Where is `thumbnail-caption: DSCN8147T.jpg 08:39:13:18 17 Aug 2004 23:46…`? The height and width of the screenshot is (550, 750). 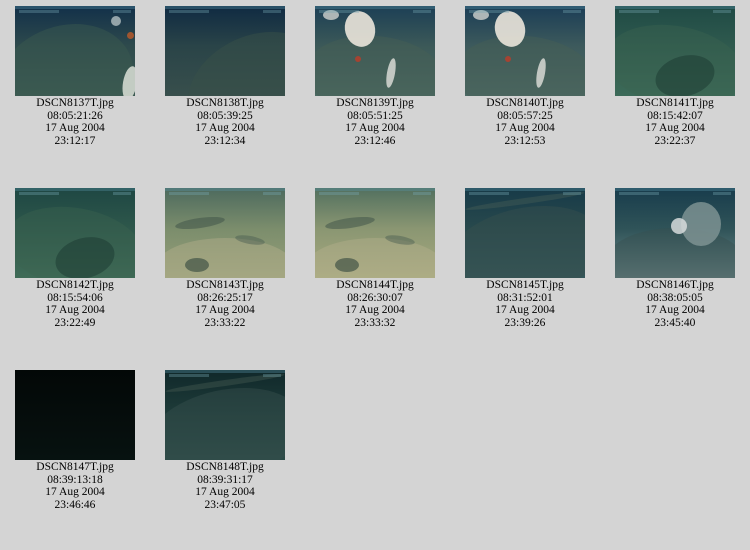
thumbnail-caption: DSCN8147T.jpg 08:39:13:18 17 Aug 2004 23:46… is located at coordinates (75, 486).